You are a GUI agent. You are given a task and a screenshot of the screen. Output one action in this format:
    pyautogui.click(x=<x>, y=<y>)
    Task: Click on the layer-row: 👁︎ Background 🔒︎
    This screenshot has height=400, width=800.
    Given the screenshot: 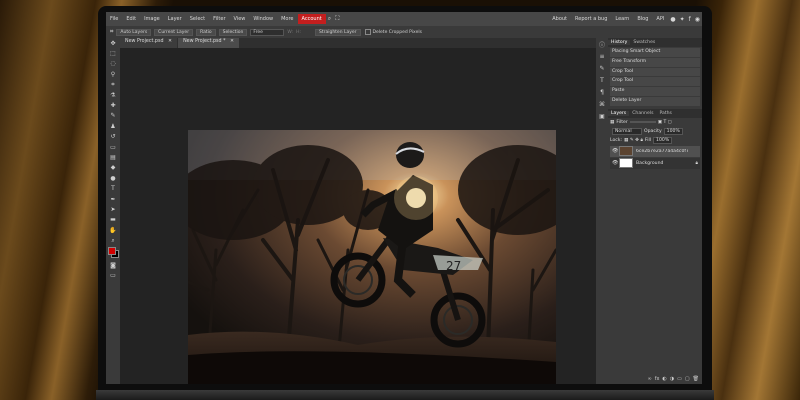 What is the action you would take?
    pyautogui.click(x=655, y=163)
    